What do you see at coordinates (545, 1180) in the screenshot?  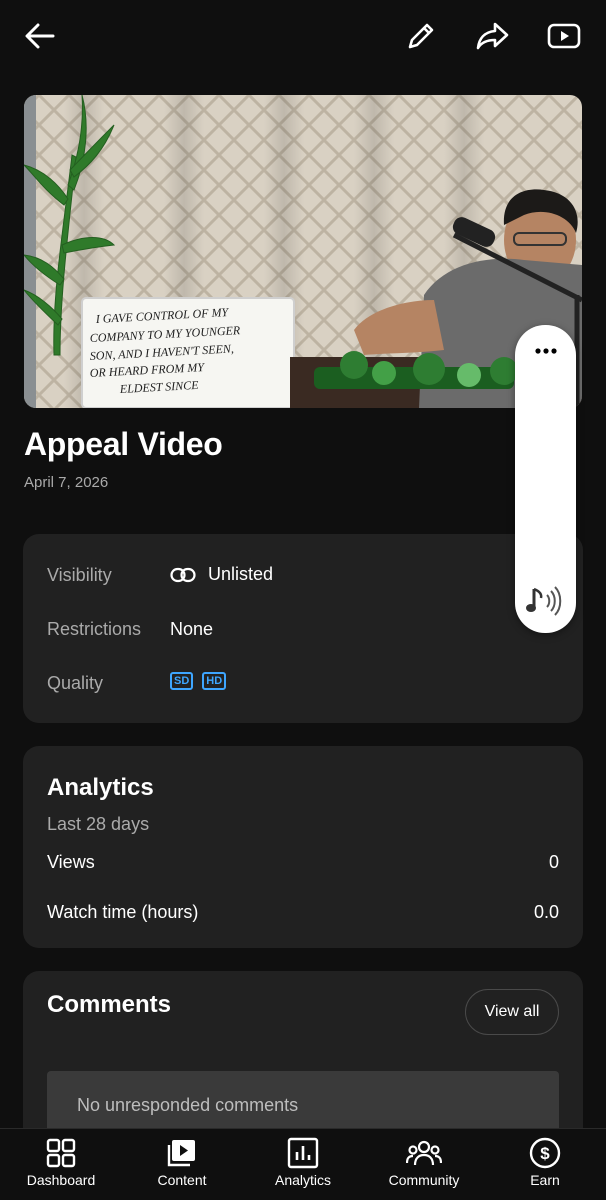 I see `nav-earn-label: Earn` at bounding box center [545, 1180].